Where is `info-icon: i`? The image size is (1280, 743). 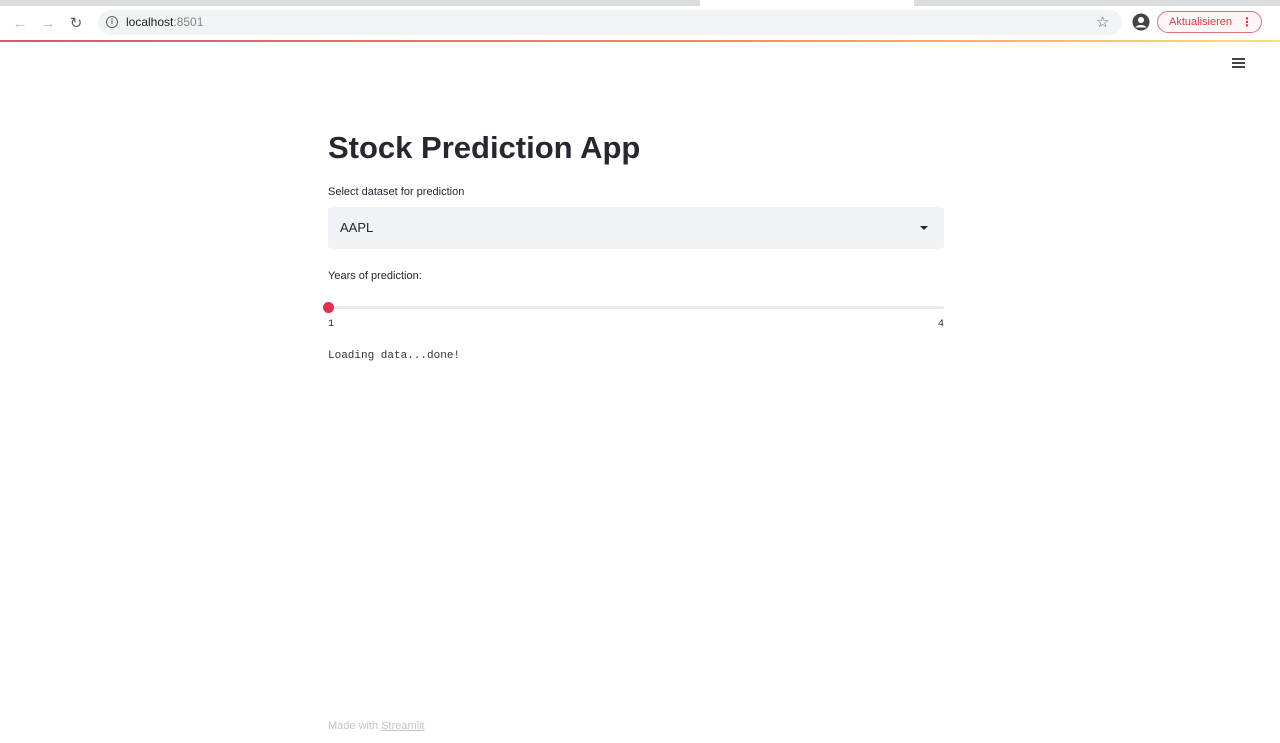 info-icon: i is located at coordinates (112, 22).